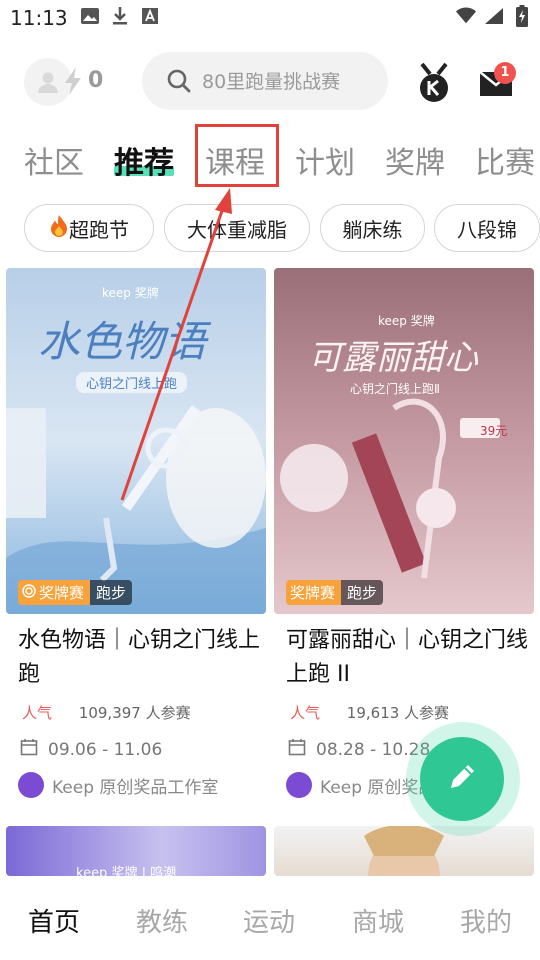 This screenshot has height=960, width=540. What do you see at coordinates (54, 160) in the screenshot?
I see `tab-community: 社区` at bounding box center [54, 160].